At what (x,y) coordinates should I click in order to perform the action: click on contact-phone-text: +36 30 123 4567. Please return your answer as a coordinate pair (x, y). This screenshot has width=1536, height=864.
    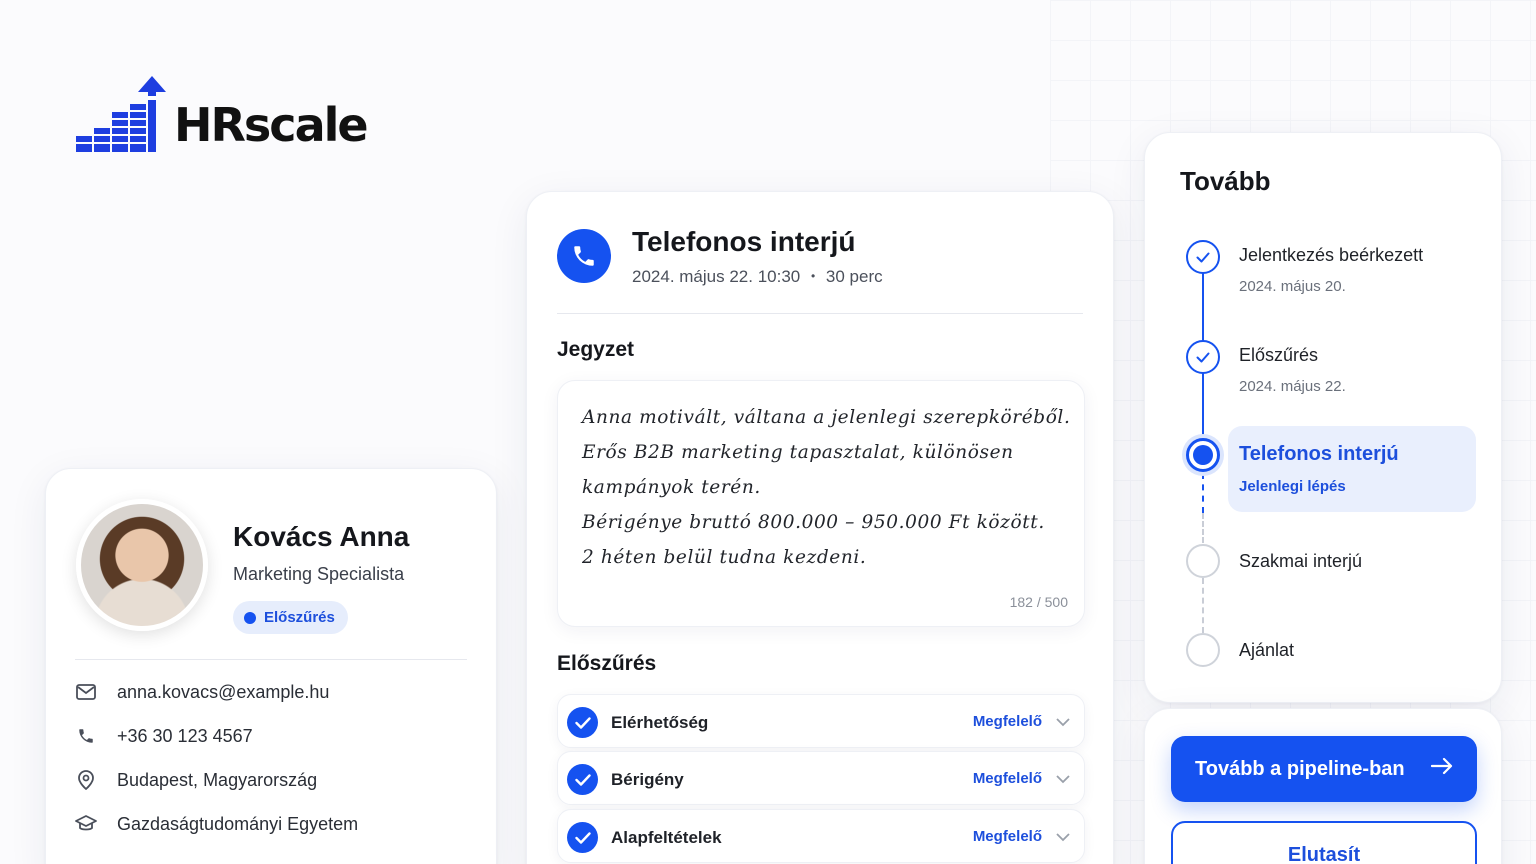
    Looking at the image, I should click on (185, 735).